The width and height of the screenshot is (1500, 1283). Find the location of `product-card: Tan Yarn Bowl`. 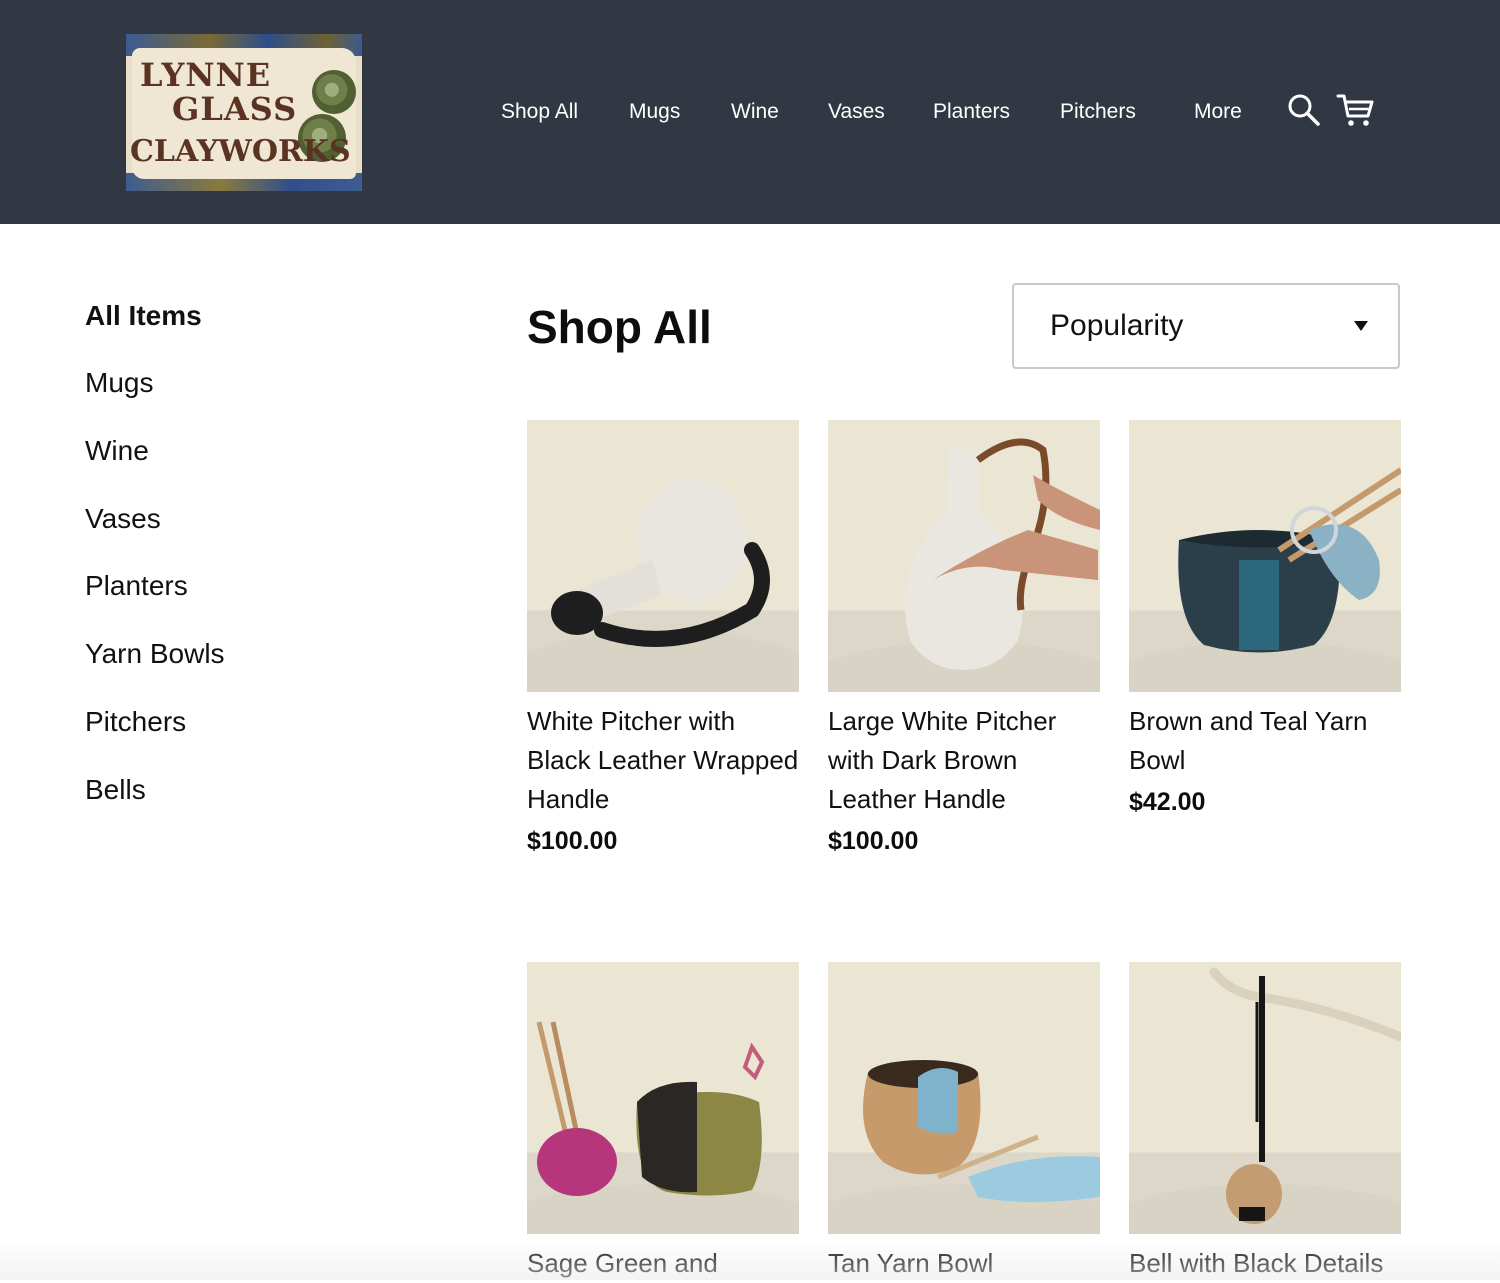

product-card: Tan Yarn Bowl is located at coordinates (964, 1122).